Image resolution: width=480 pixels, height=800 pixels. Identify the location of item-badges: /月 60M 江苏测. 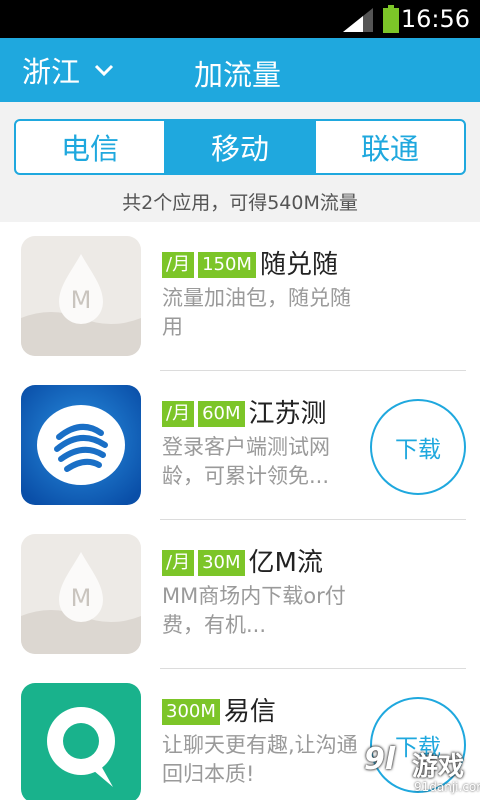
(244, 414).